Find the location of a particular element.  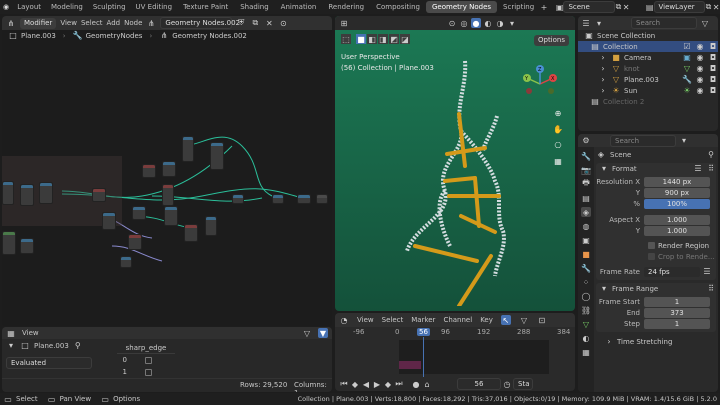

scene-selector: Scene is located at coordinates (589, 7).